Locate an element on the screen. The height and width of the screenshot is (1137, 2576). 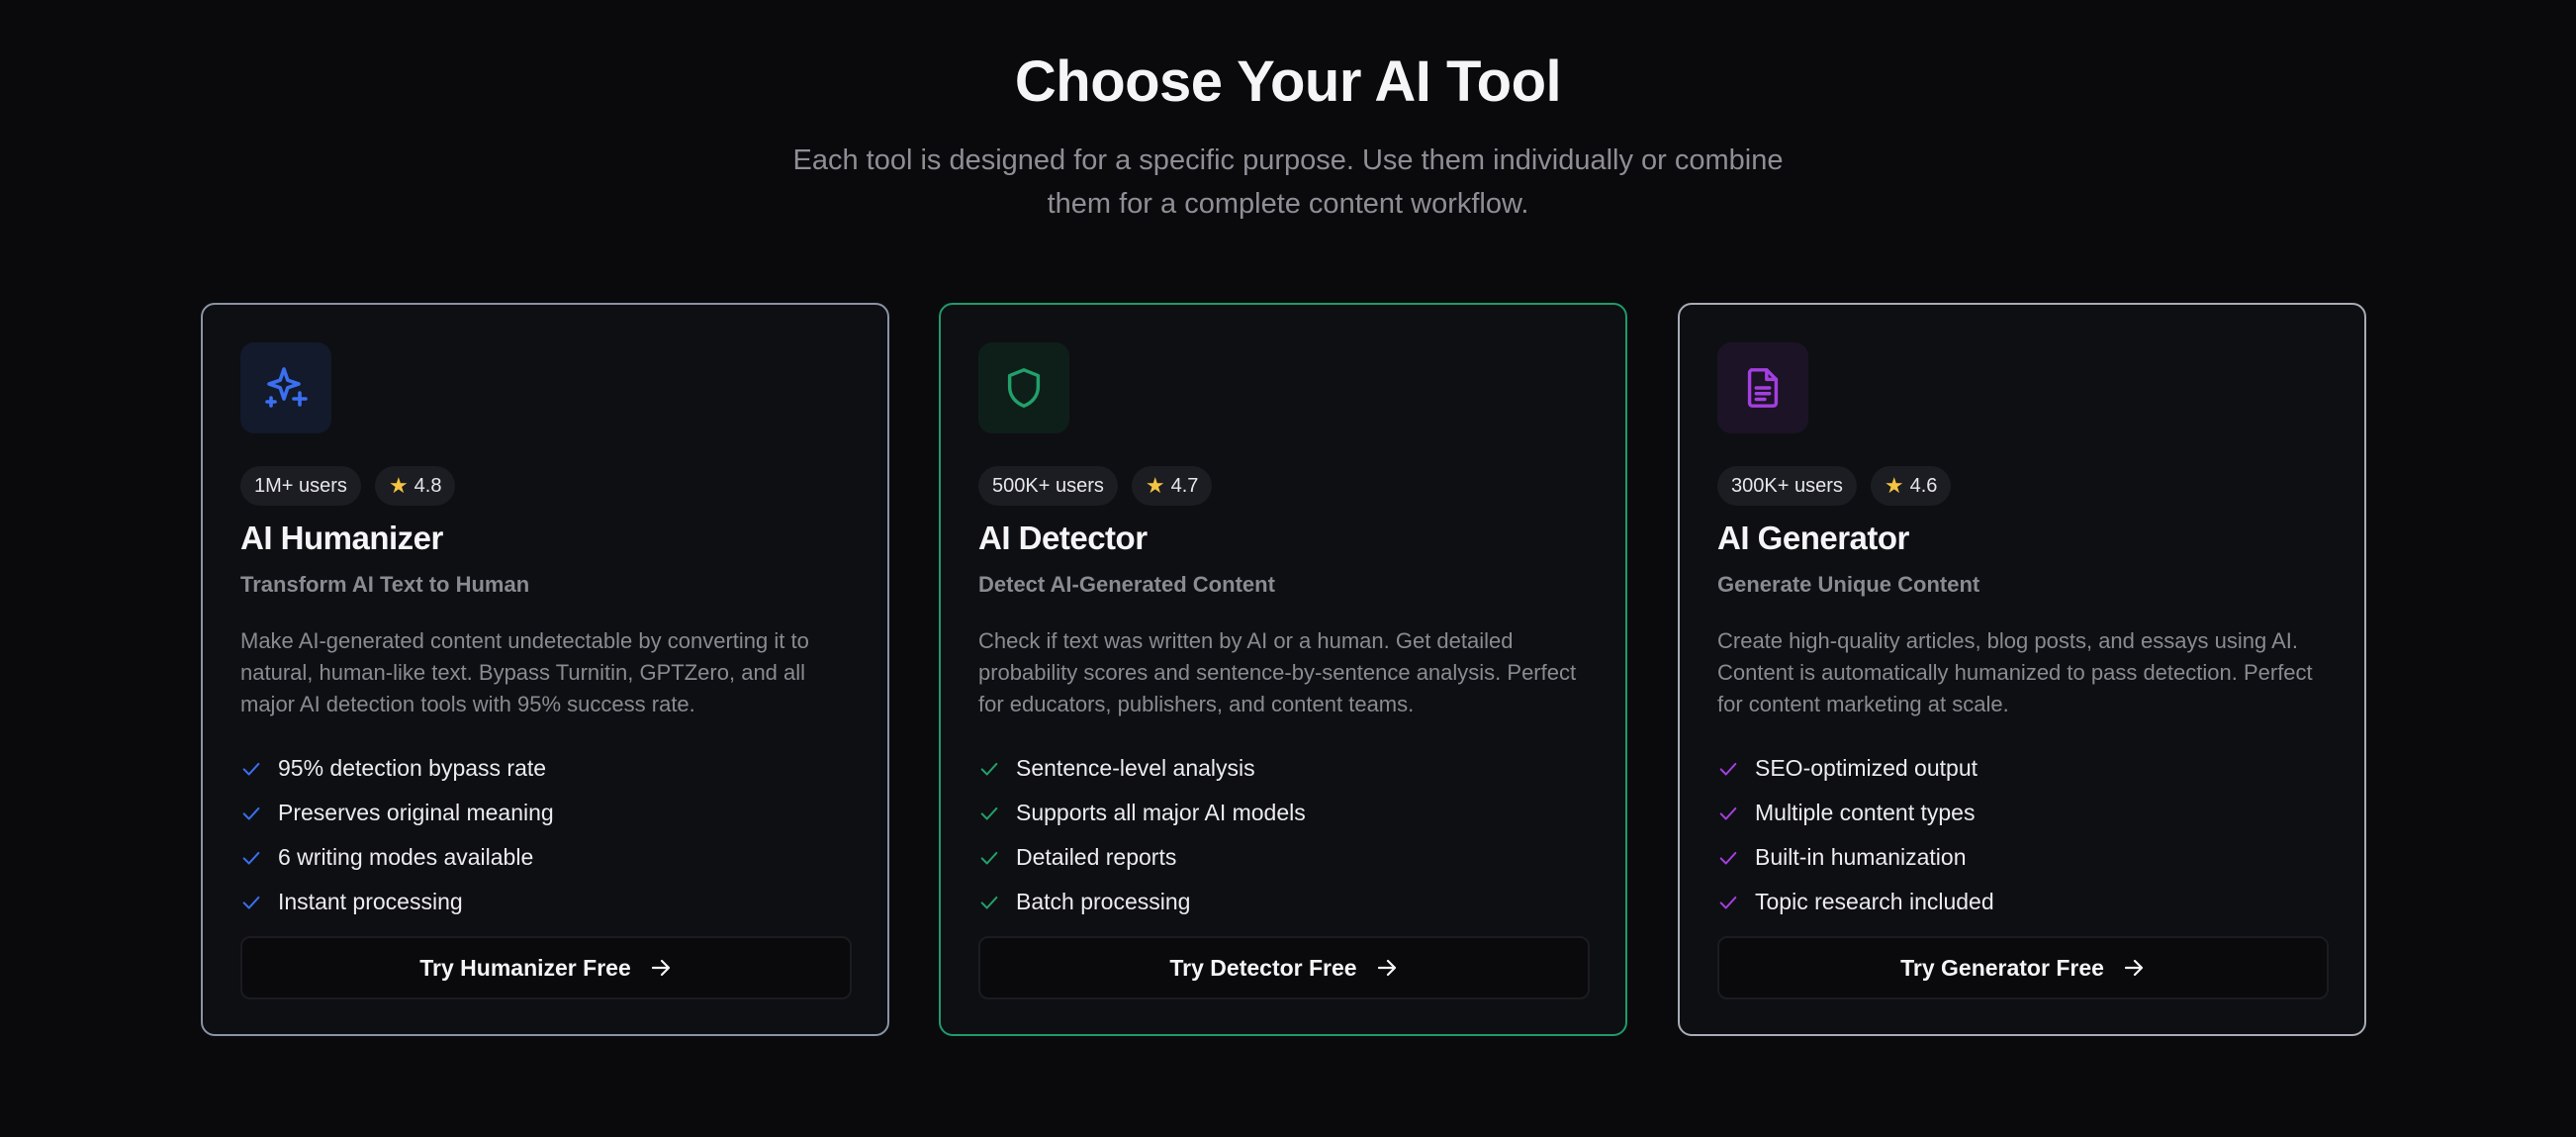
feature-label: Batch processing is located at coordinates (1103, 901).